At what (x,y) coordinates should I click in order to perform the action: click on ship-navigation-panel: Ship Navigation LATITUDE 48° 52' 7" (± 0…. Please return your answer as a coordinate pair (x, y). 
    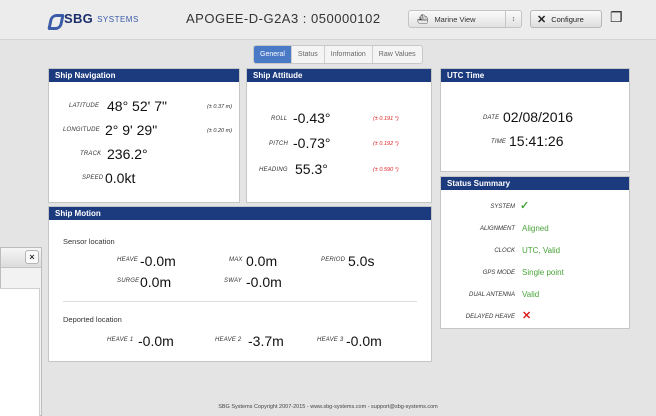
    Looking at the image, I should click on (144, 135).